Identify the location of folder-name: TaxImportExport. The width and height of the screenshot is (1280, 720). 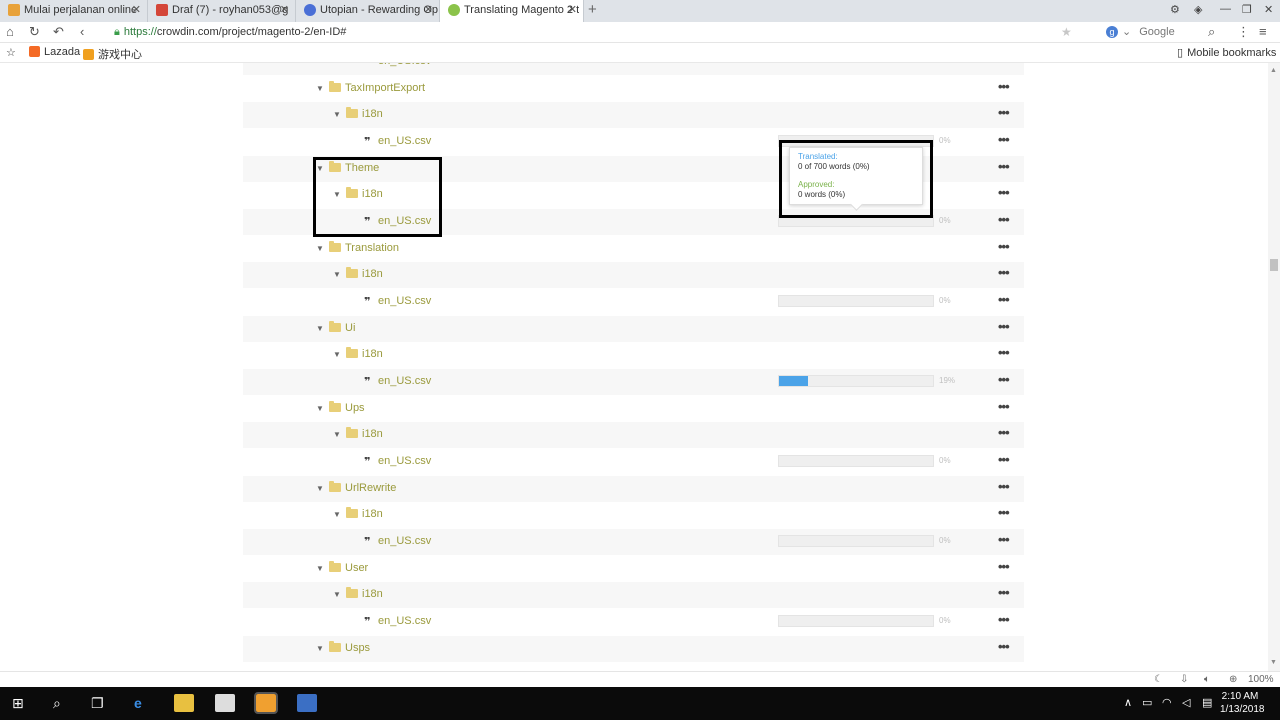
(385, 88).